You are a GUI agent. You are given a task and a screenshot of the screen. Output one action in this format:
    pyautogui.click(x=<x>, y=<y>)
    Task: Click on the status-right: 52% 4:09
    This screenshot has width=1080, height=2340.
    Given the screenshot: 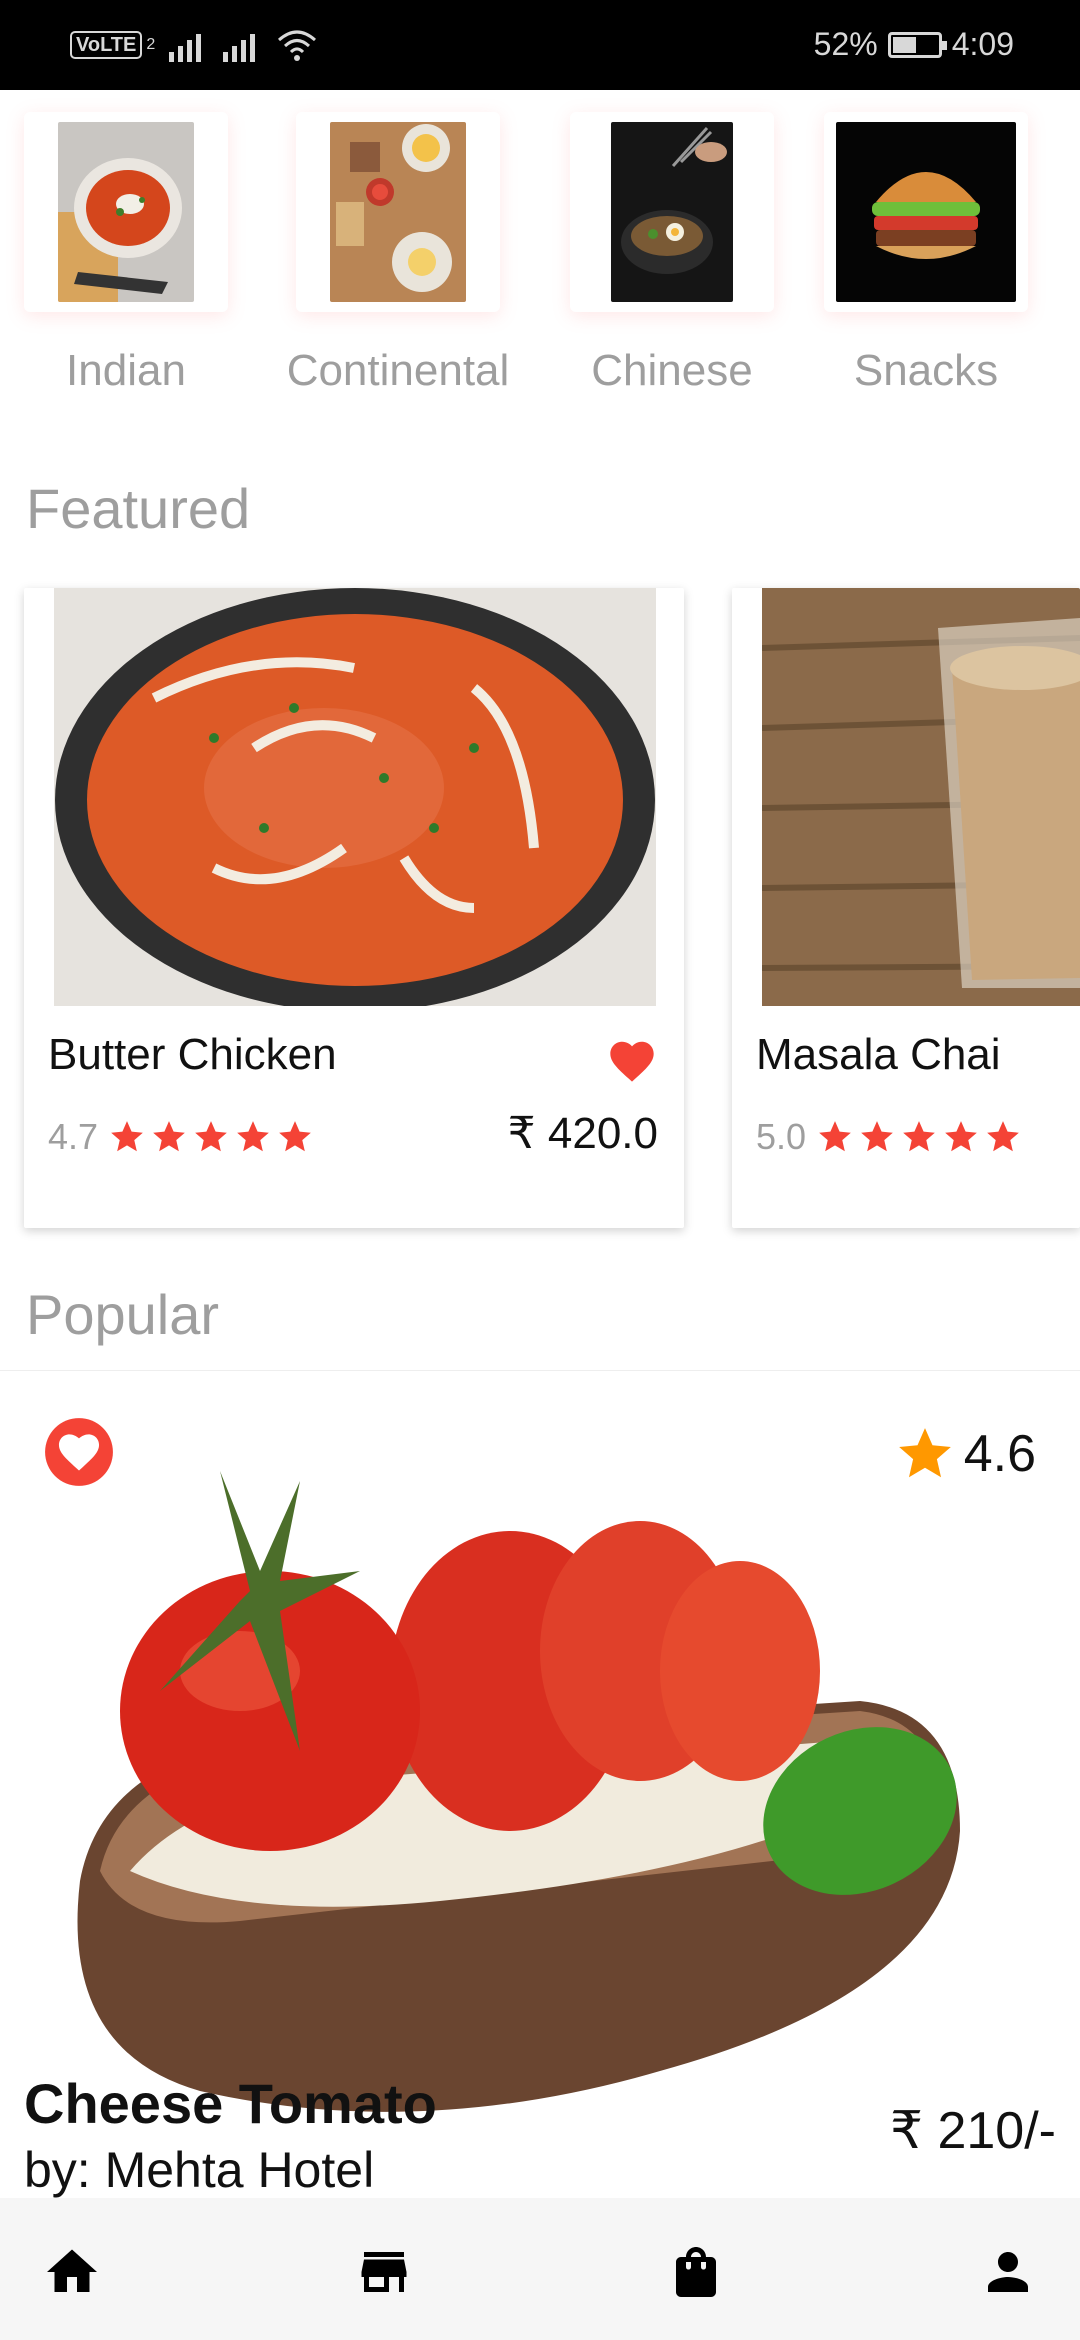 What is the action you would take?
    pyautogui.click(x=914, y=44)
    